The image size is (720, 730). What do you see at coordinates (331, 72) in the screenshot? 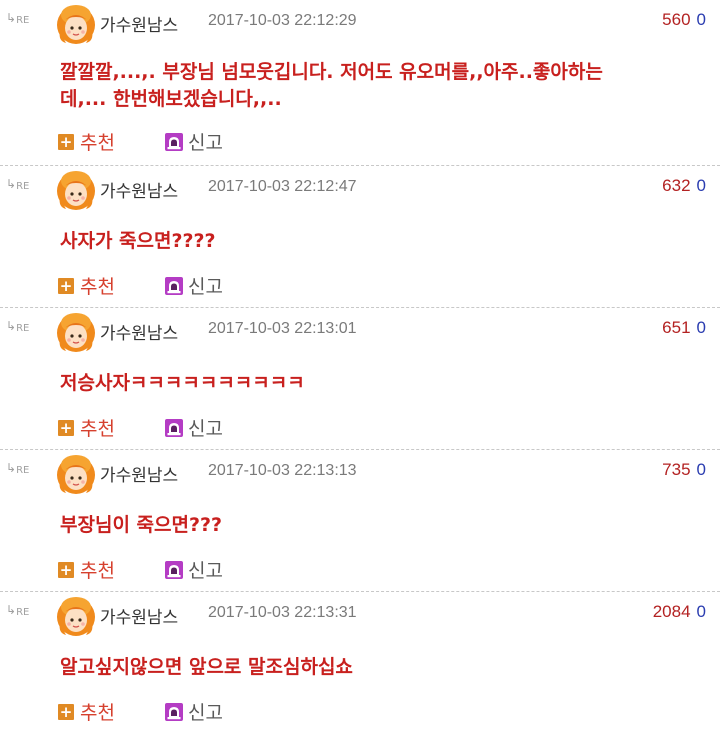
I see `comment-line: 깔깔깔,...,. 부장님 넘모웃깁니다. 저어도 유오머를,,아주..좋아하는` at bounding box center [331, 72].